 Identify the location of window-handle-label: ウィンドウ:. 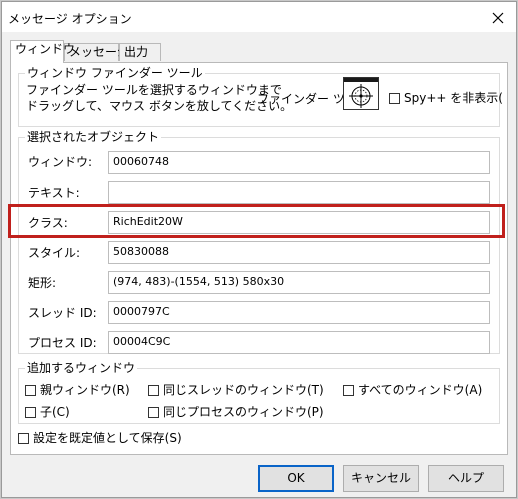
(60, 162).